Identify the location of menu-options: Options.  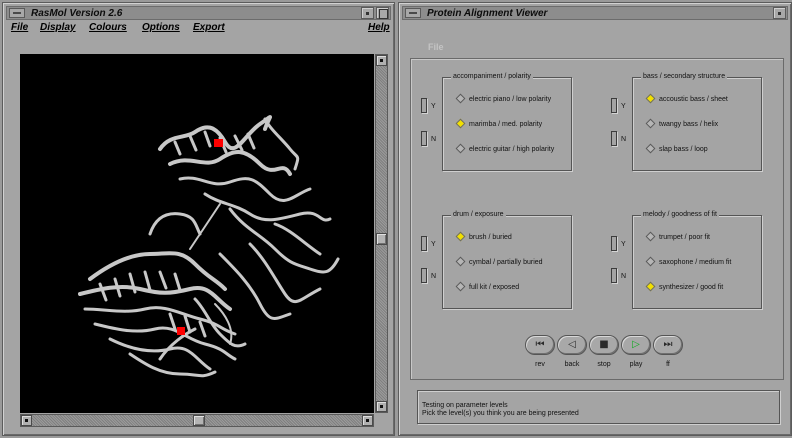
(161, 28).